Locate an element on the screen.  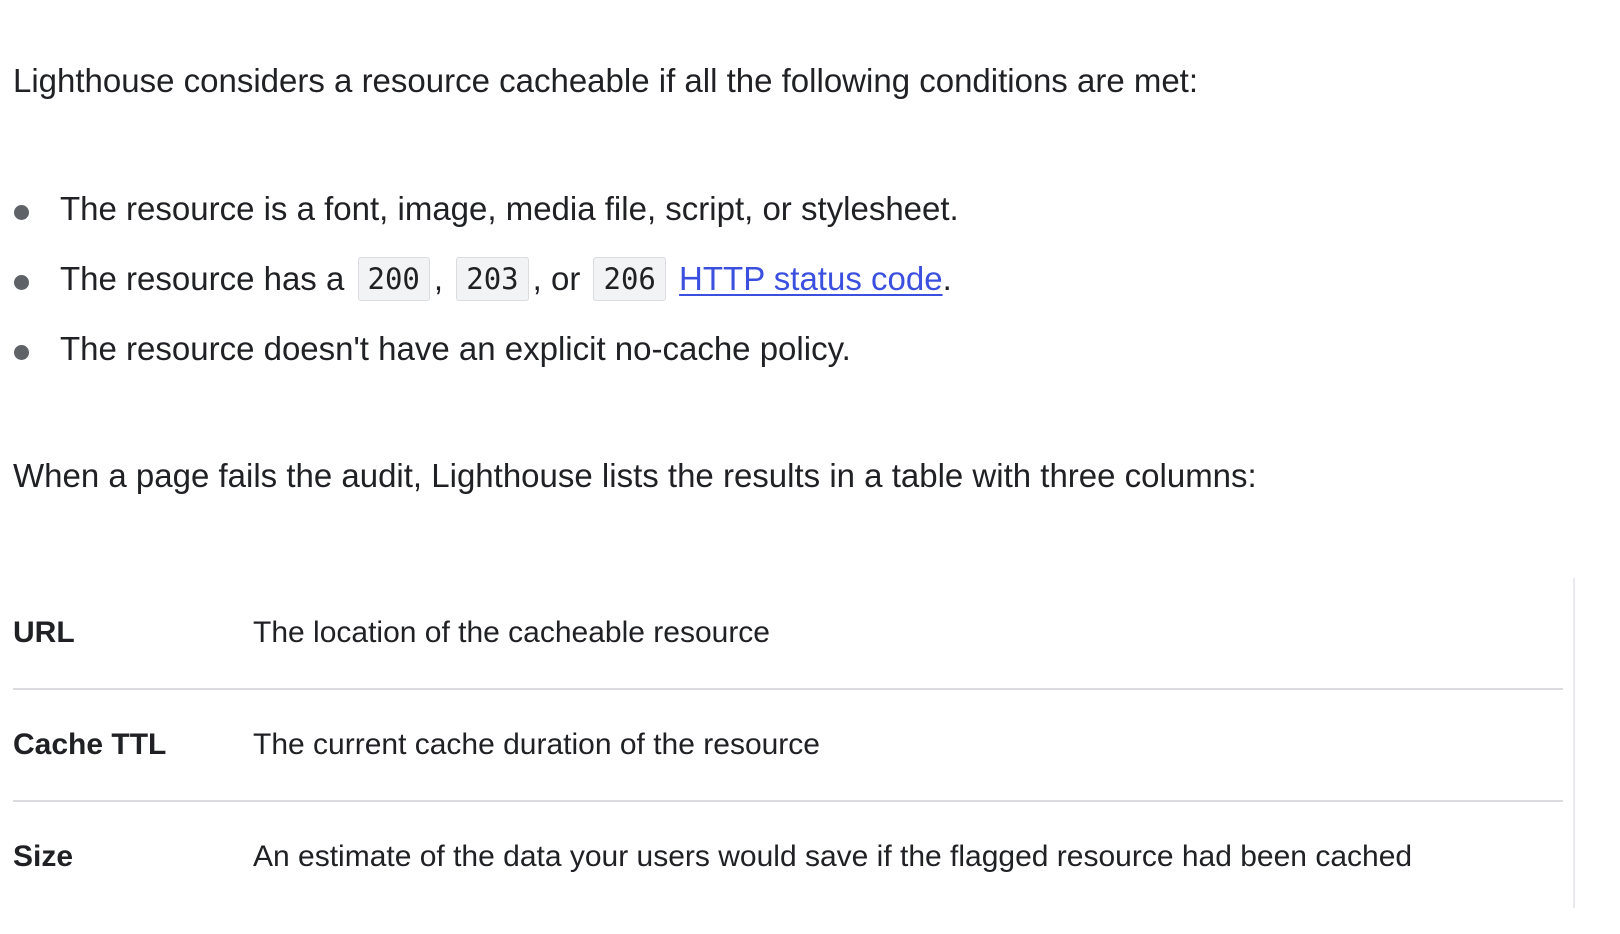
status-code-206: 206 is located at coordinates (629, 279).